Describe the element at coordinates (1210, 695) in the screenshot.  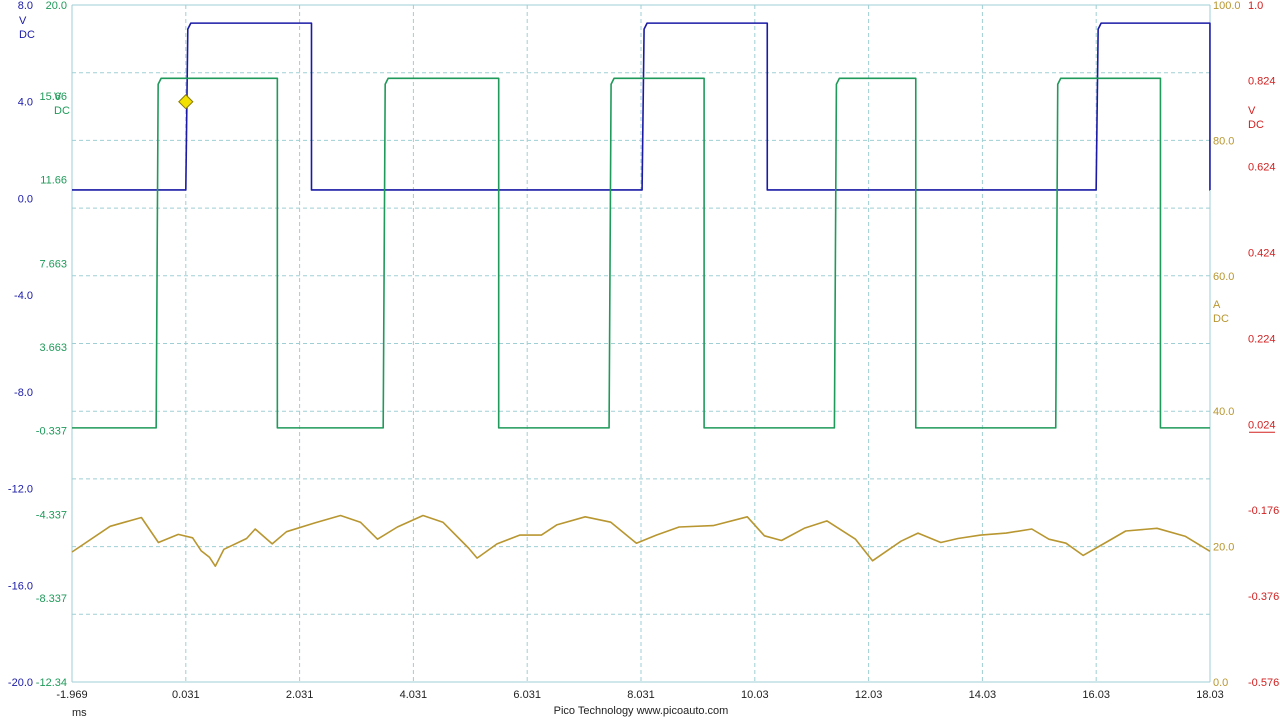
I see `x-tick-label: 18.03` at that location.